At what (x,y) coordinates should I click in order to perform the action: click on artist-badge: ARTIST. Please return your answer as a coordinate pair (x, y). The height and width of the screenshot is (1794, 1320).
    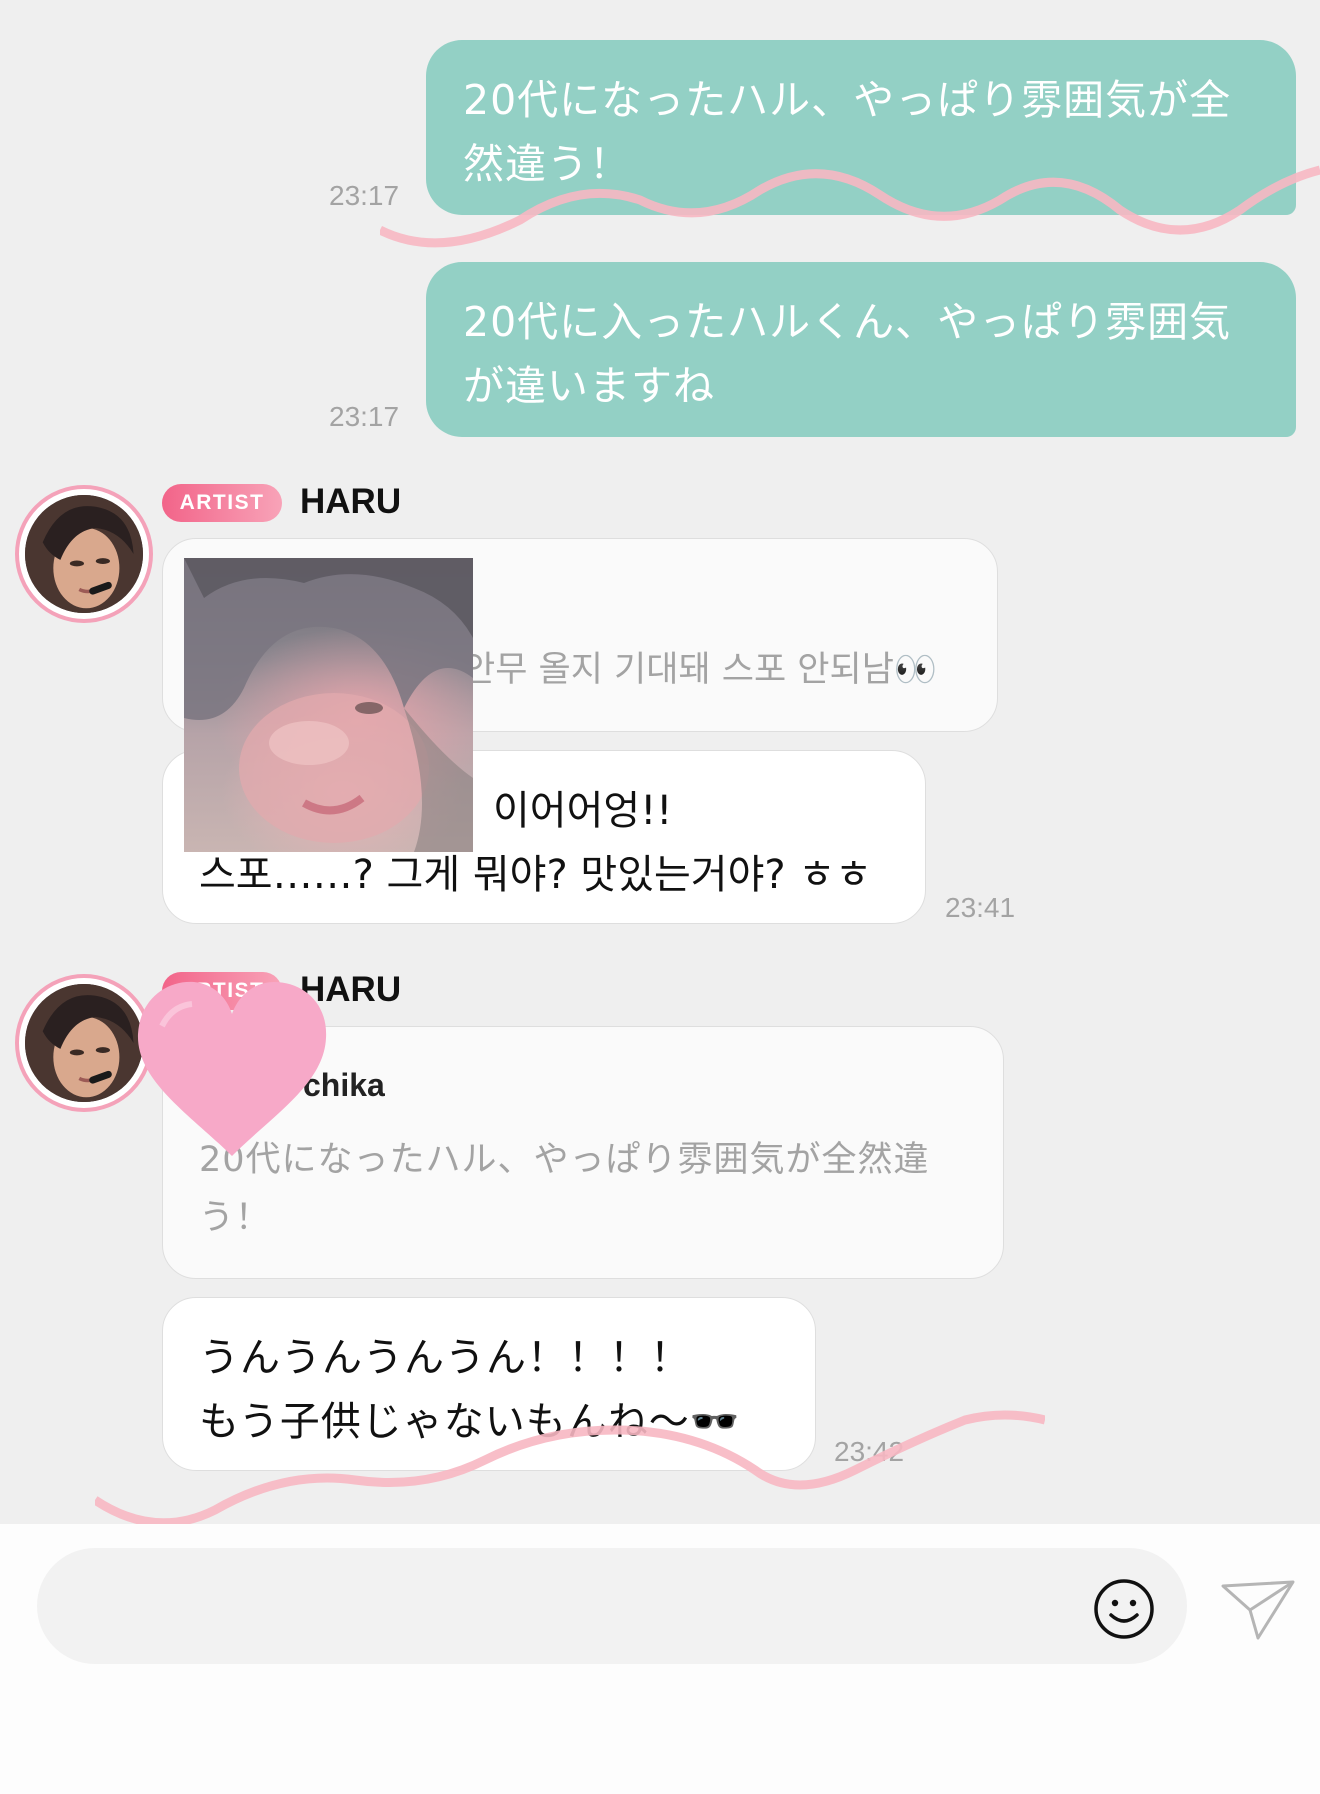
    Looking at the image, I should click on (222, 503).